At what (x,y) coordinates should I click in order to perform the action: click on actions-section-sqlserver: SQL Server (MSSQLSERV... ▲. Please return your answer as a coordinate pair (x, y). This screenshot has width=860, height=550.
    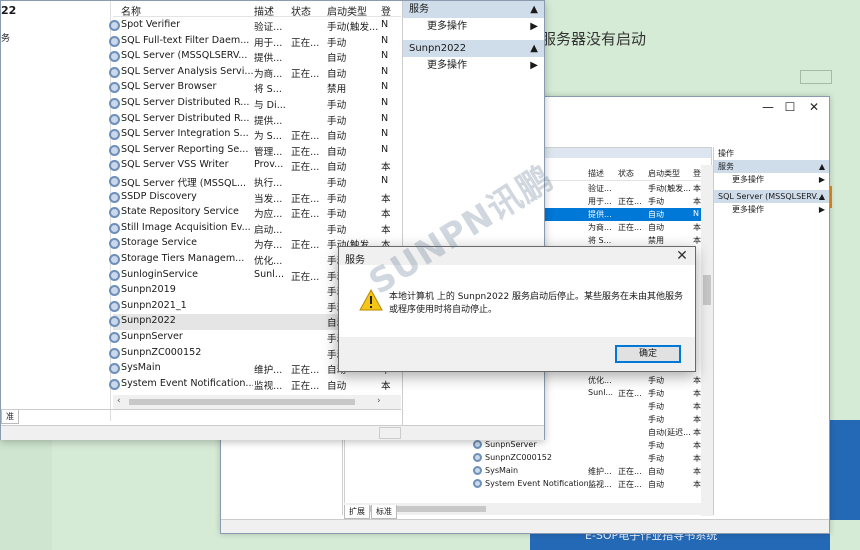
    Looking at the image, I should click on (771, 196).